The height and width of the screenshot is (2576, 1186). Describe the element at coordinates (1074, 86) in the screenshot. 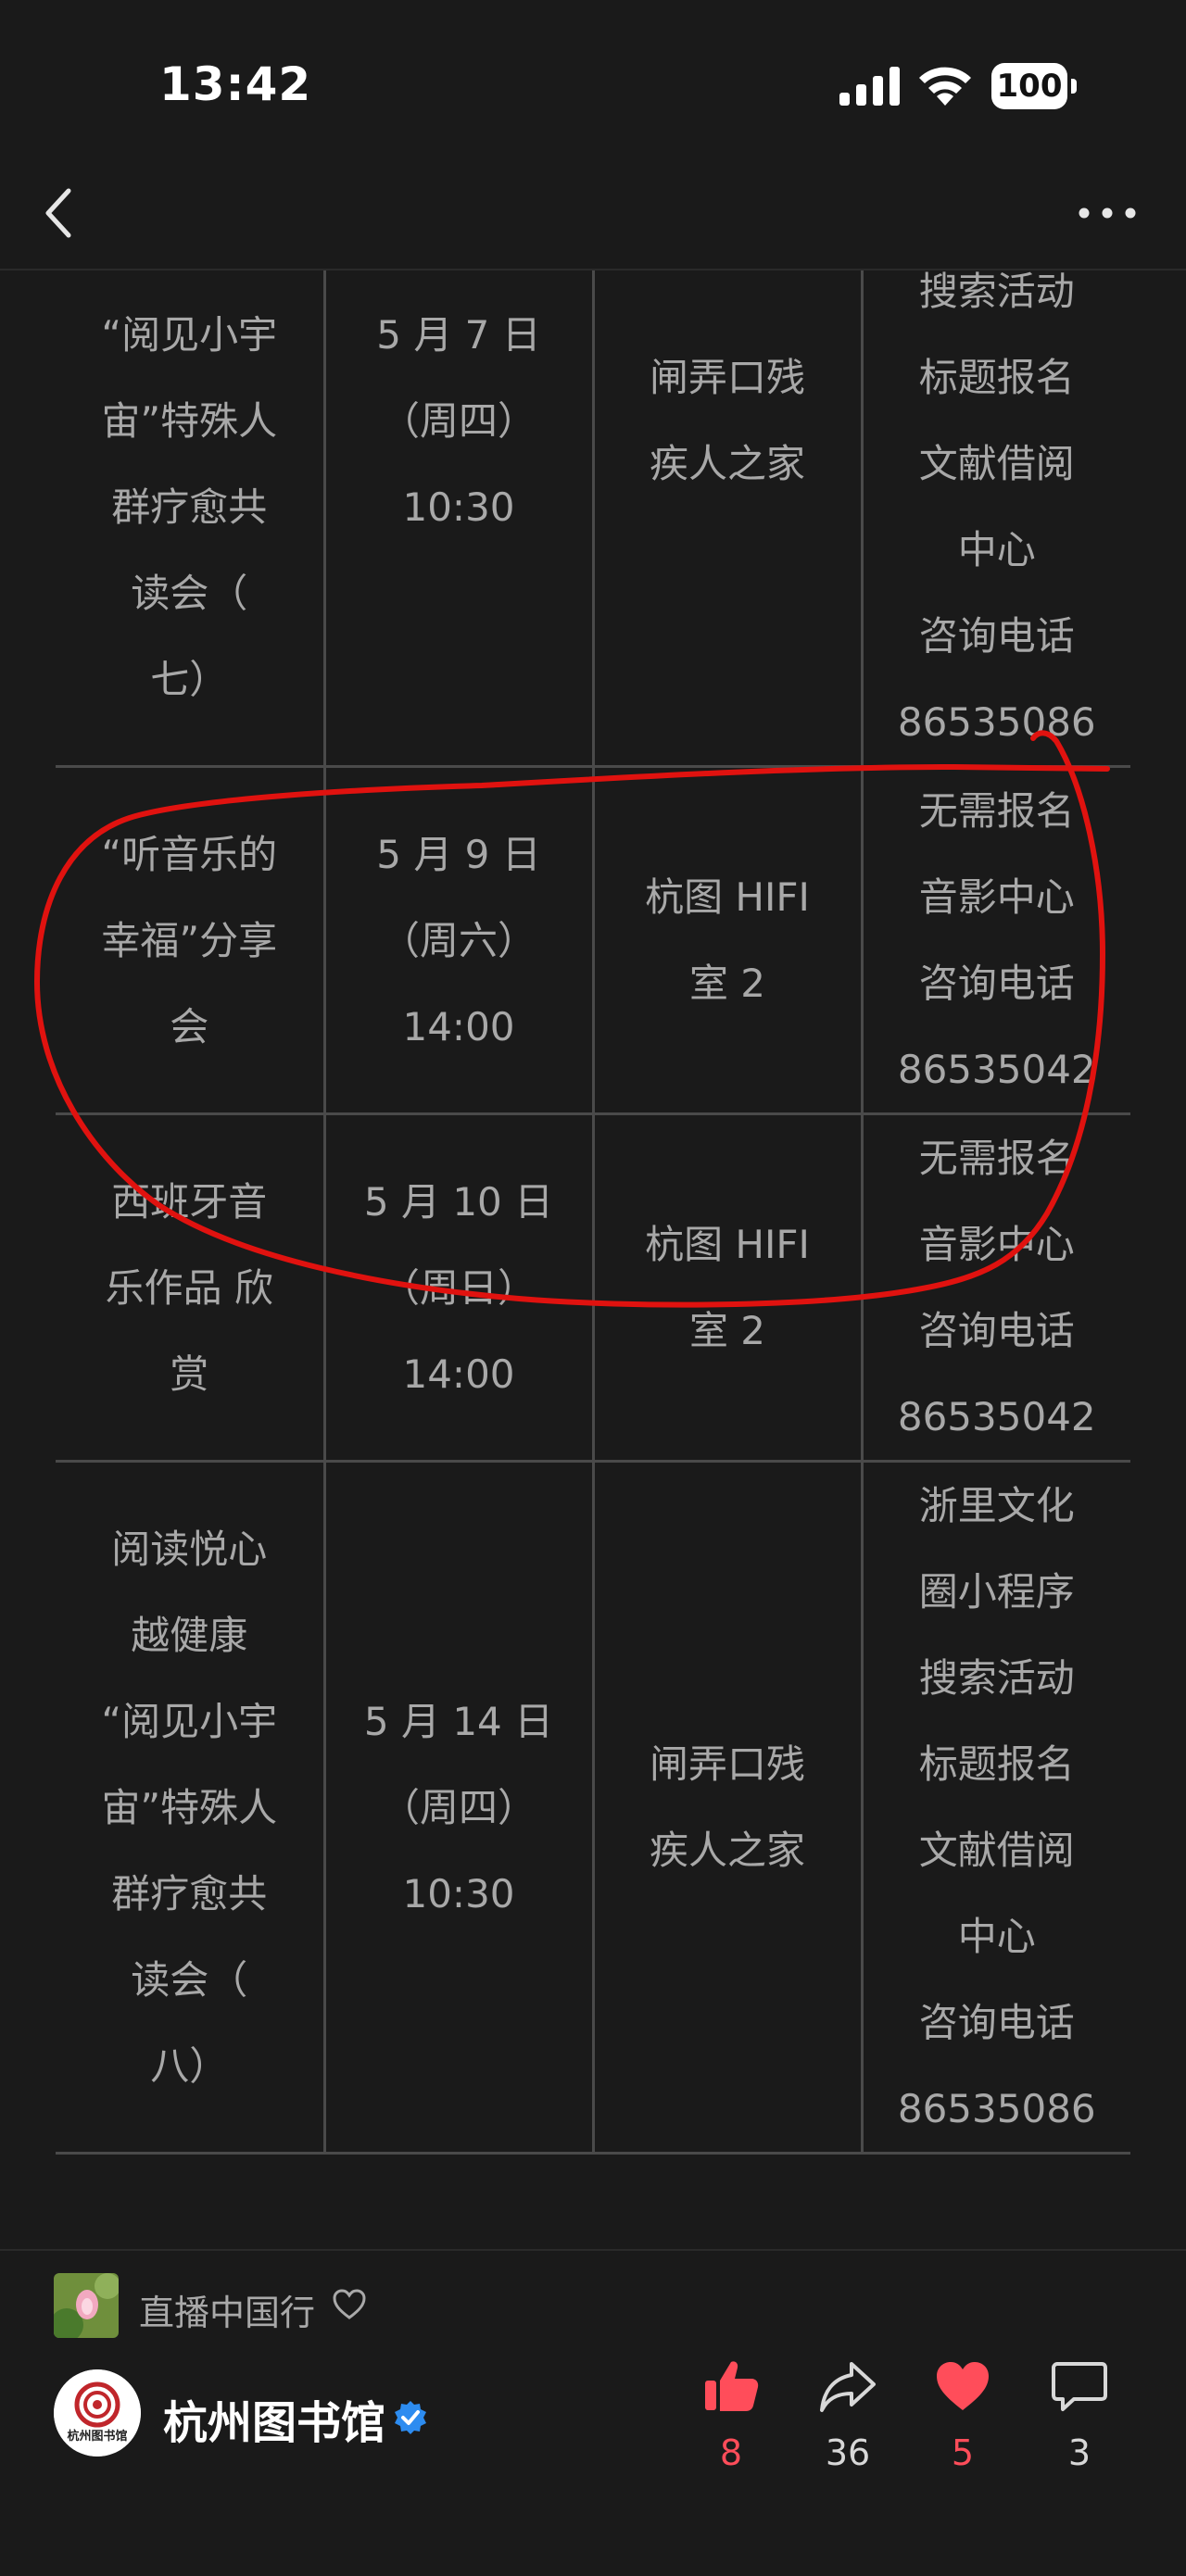

I see `battery-tip` at that location.